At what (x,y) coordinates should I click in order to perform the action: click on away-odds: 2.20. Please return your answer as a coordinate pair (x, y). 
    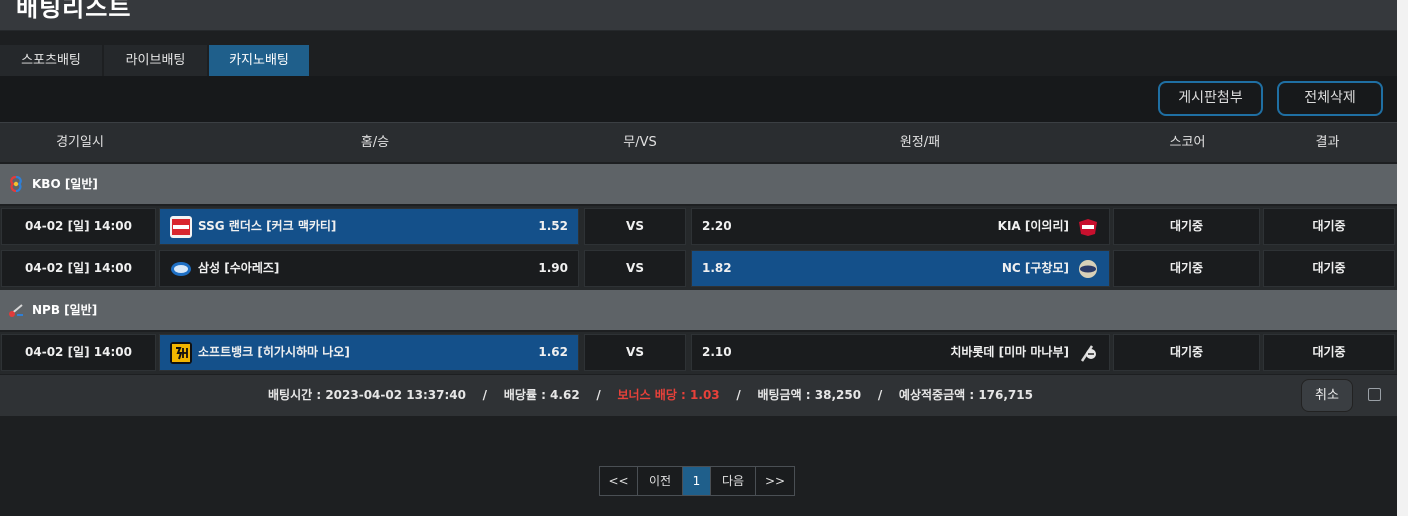
    Looking at the image, I should click on (717, 226).